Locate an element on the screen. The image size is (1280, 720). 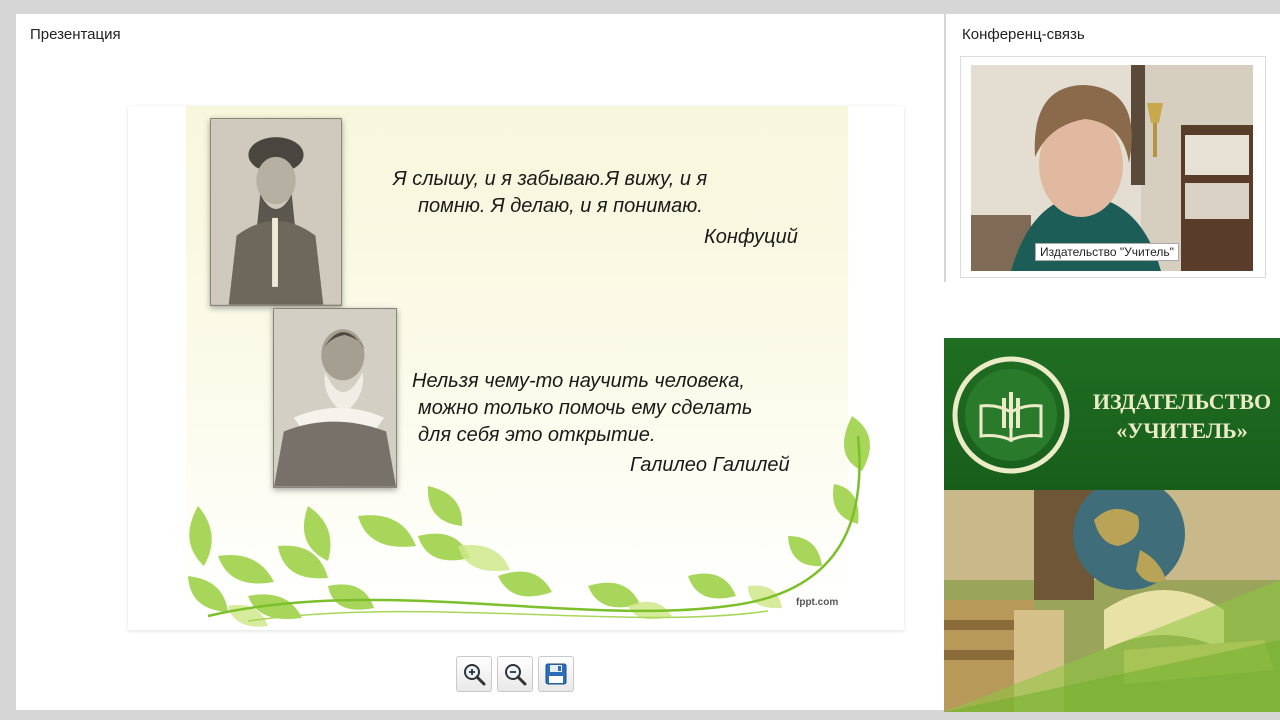
quote-1-line-1: Я слышу, и я забываю.Я вижу, и я is located at coordinates (550, 179).